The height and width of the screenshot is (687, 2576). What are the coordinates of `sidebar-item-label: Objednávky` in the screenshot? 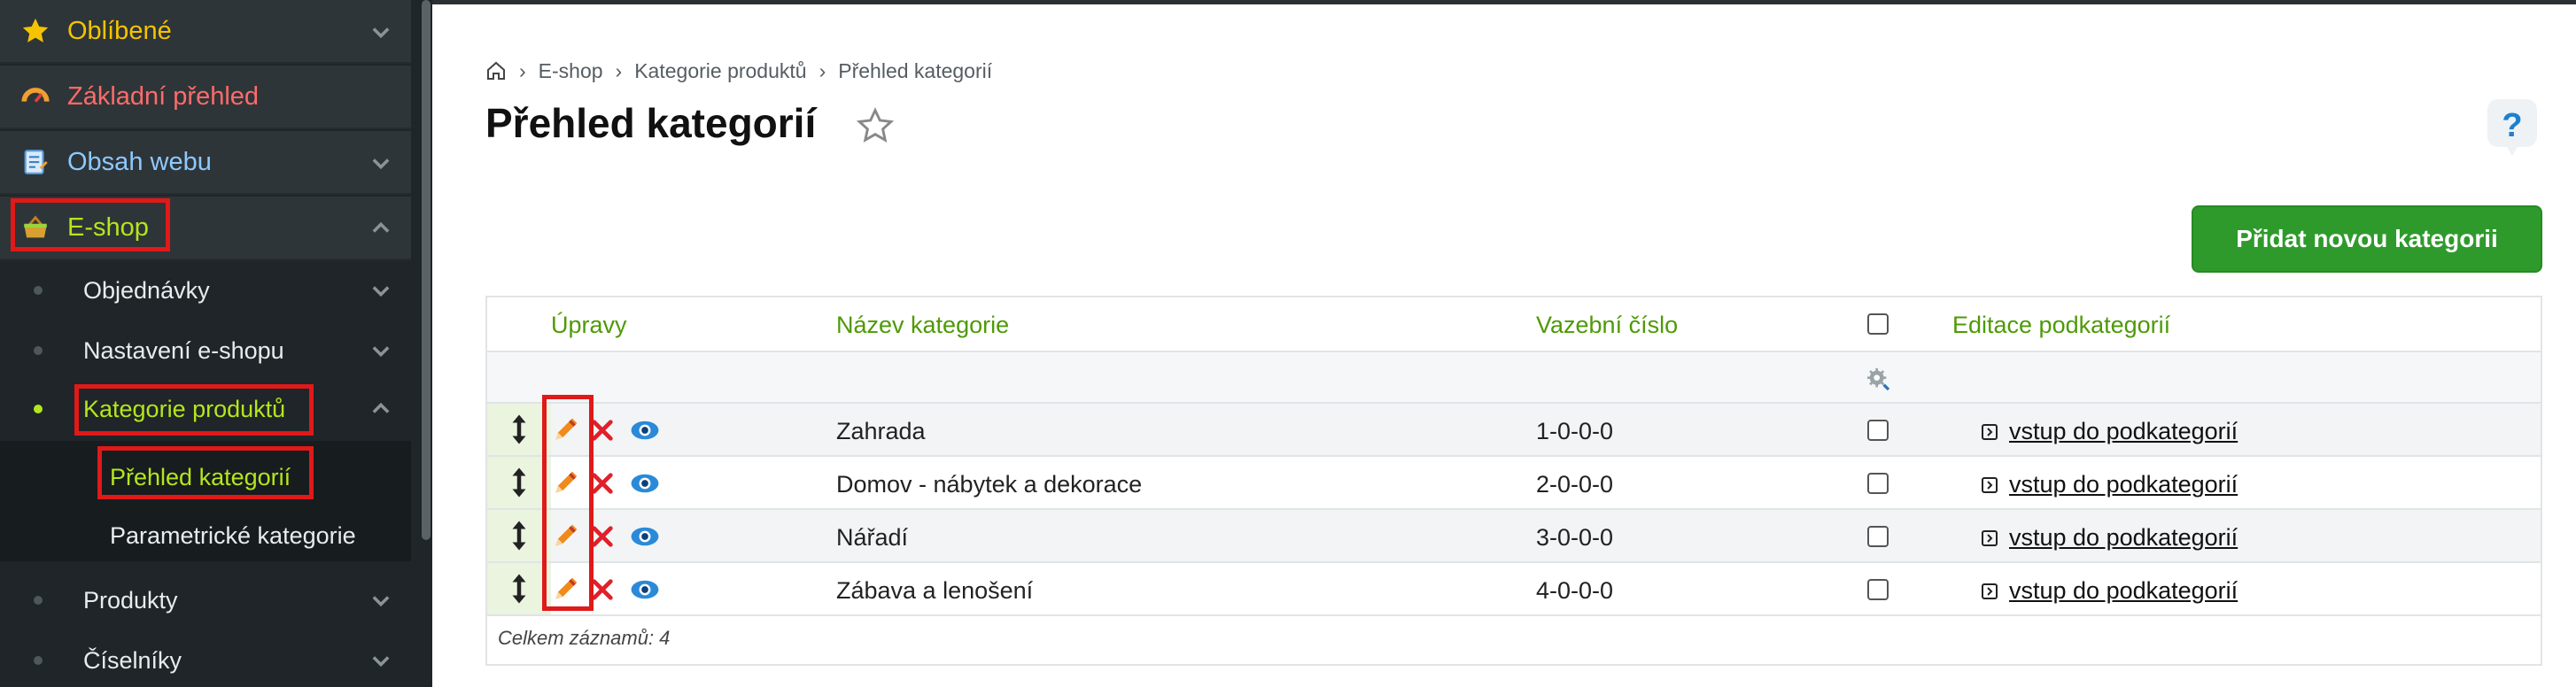 It's located at (146, 290).